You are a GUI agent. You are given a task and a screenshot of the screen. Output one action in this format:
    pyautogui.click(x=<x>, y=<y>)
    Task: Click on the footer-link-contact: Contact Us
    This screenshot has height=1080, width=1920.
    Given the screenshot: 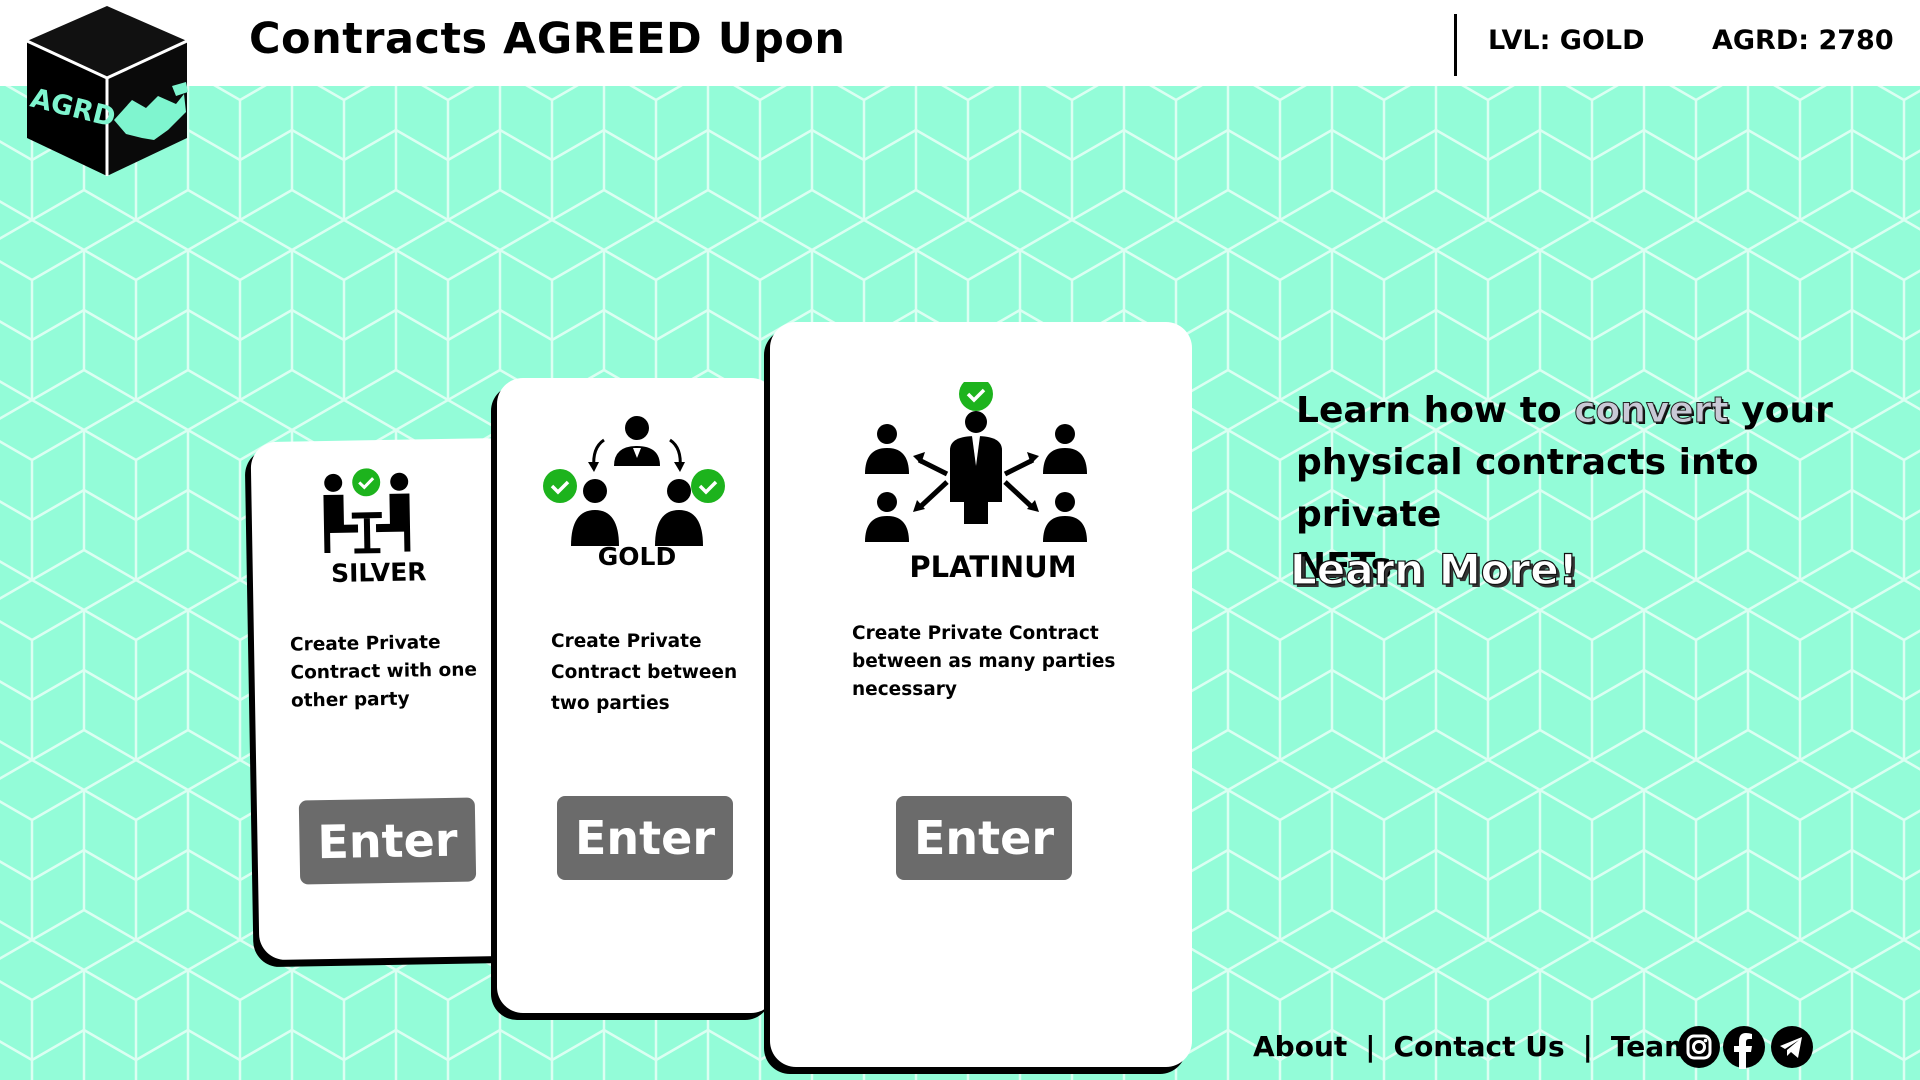 What is the action you would take?
    pyautogui.click(x=1479, y=1046)
    